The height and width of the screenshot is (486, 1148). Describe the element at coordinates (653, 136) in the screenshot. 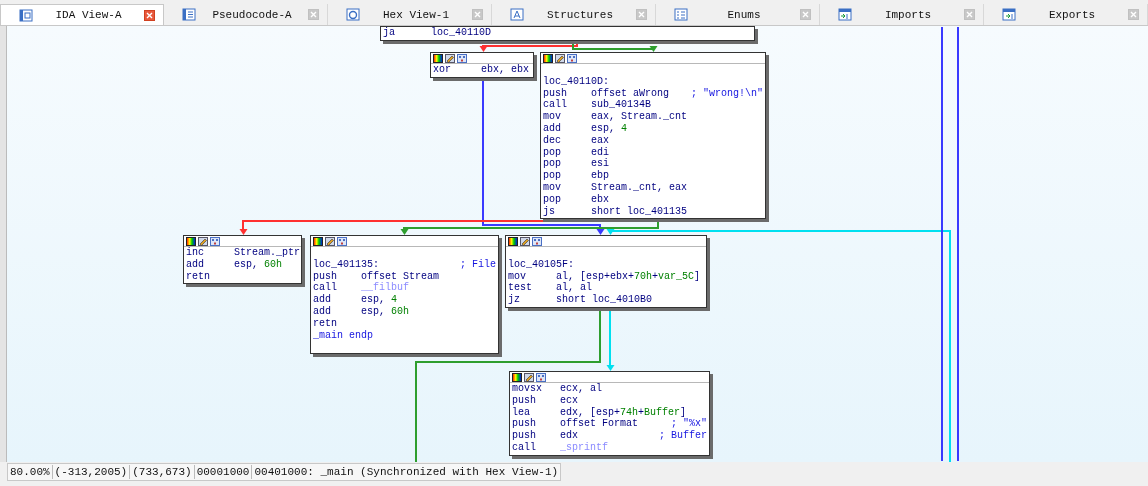

I see `code-block: loc_40110D: push offset aWrong ; "wrong!\n" call sub_40134B mov eax, Stream._cnt add esp, 4 dec eax pop edi pop esi pop ebp mov Stream._cnt, eax pop ebx js short loc_401135` at that location.